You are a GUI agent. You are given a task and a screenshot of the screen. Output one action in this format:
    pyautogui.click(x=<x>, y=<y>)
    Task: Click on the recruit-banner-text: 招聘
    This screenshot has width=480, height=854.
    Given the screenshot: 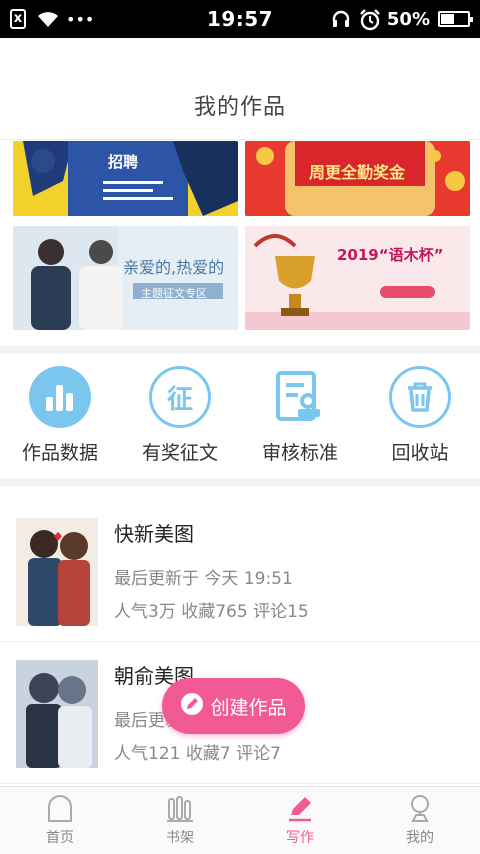 What is the action you would take?
    pyautogui.click(x=123, y=162)
    